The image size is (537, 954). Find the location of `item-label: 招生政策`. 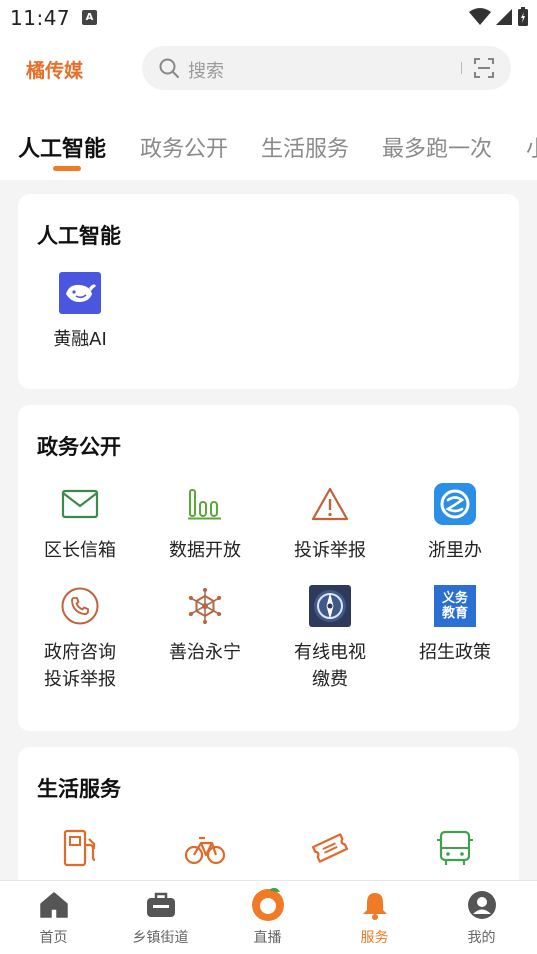

item-label: 招生政策 is located at coordinates (455, 652).